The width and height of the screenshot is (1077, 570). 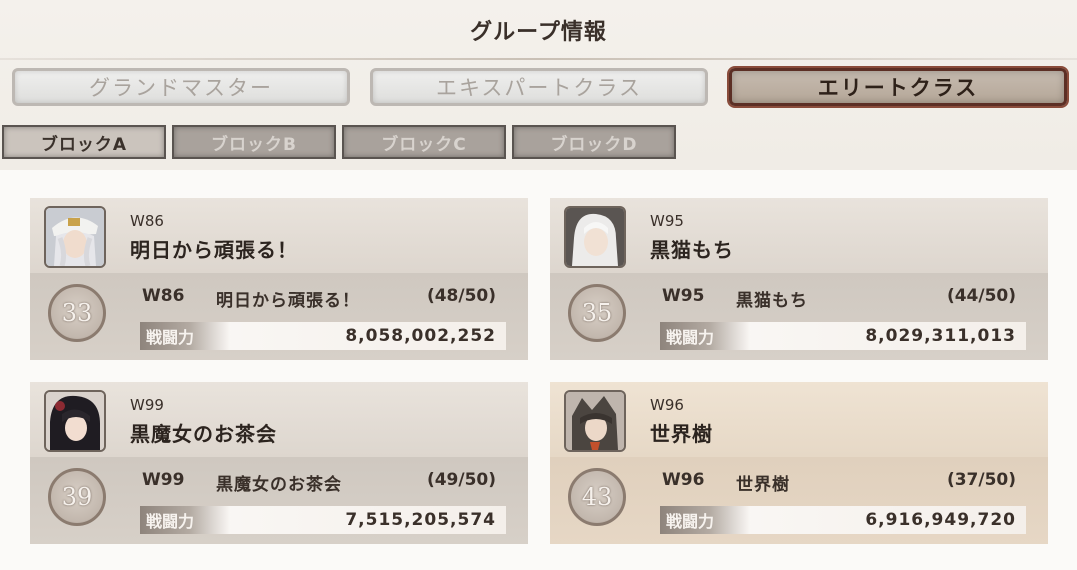 What do you see at coordinates (539, 87) in the screenshot?
I see `tab-expert-class: エキスパートクラス` at bounding box center [539, 87].